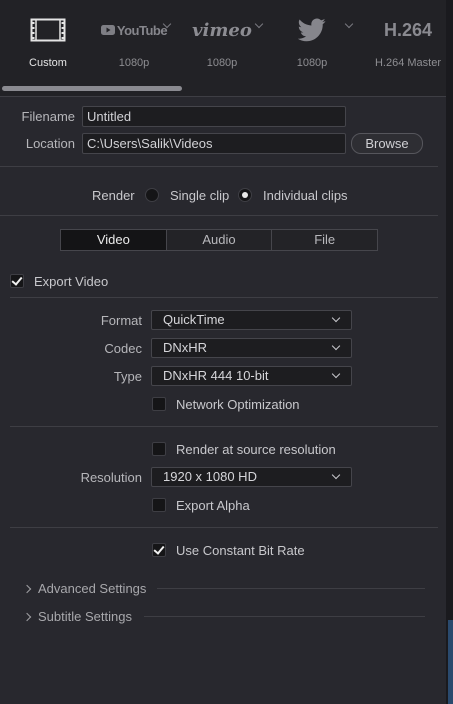  I want to click on h264-logo: H.264, so click(408, 30).